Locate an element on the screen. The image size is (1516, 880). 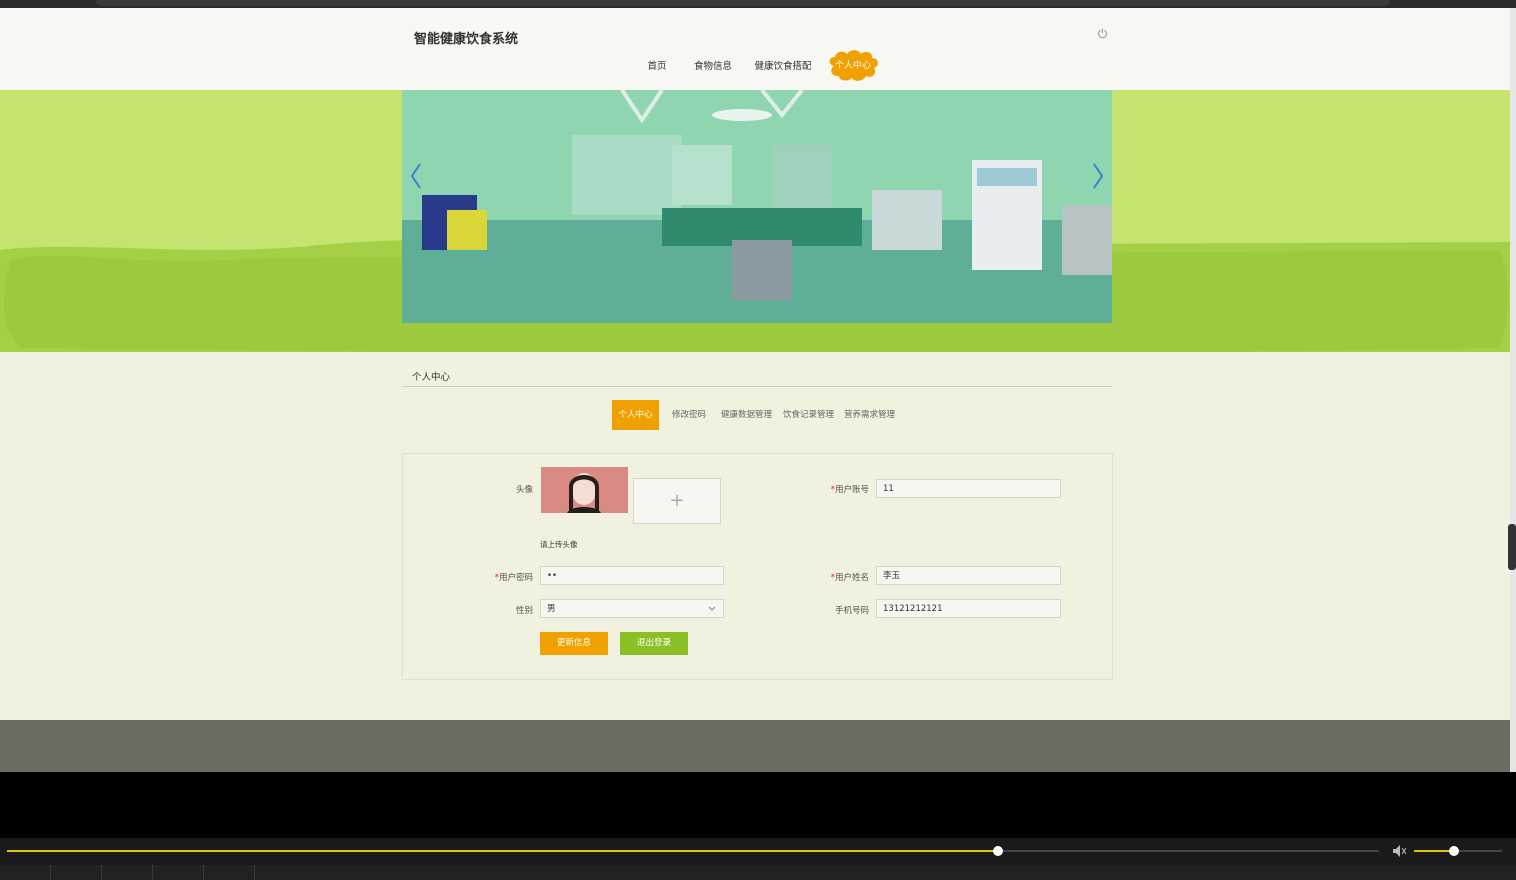
account-input: 11 is located at coordinates (968, 488).